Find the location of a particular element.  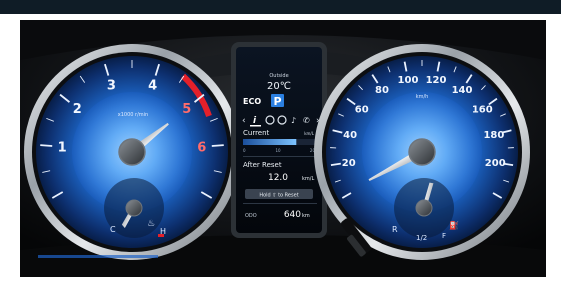

fuel-full-label: F is located at coordinates (444, 236).